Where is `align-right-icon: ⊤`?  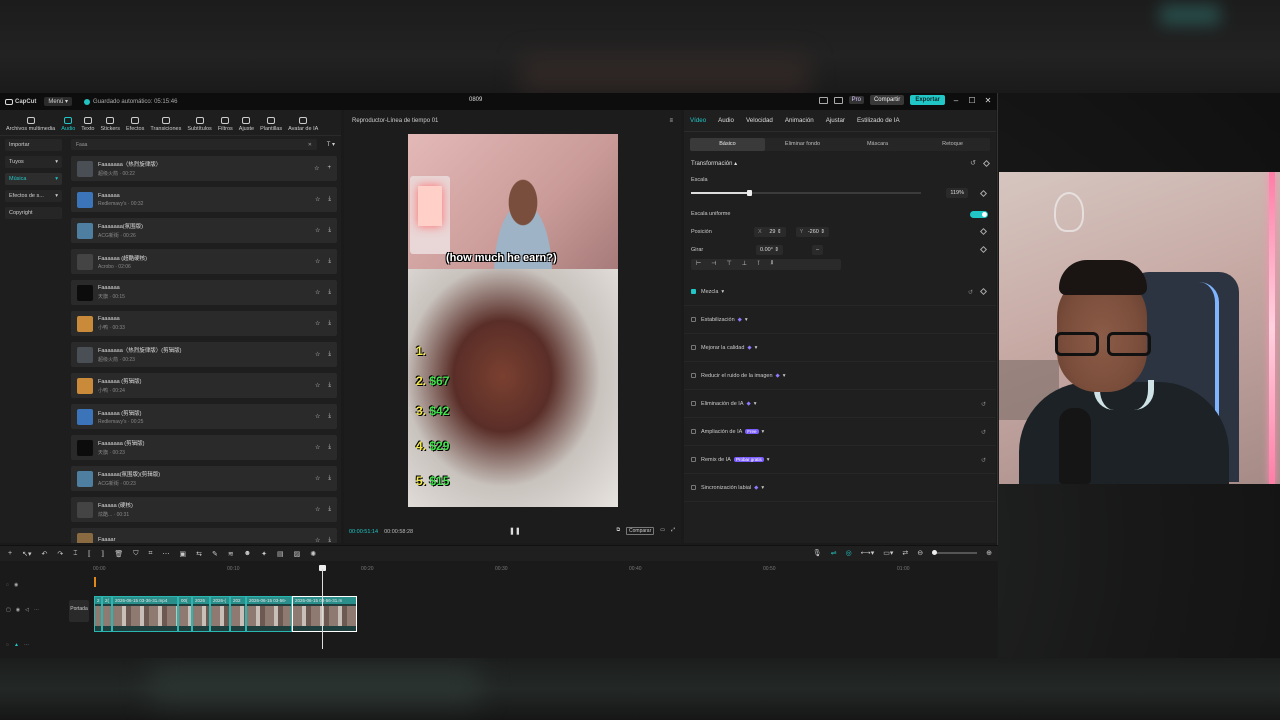 align-right-icon: ⊤ is located at coordinates (728, 264).